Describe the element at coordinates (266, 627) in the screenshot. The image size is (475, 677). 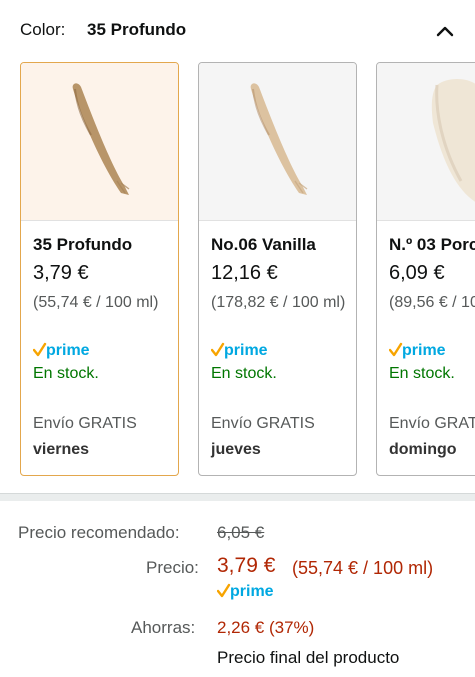
I see `savings-value: 2,26 € (37%)` at that location.